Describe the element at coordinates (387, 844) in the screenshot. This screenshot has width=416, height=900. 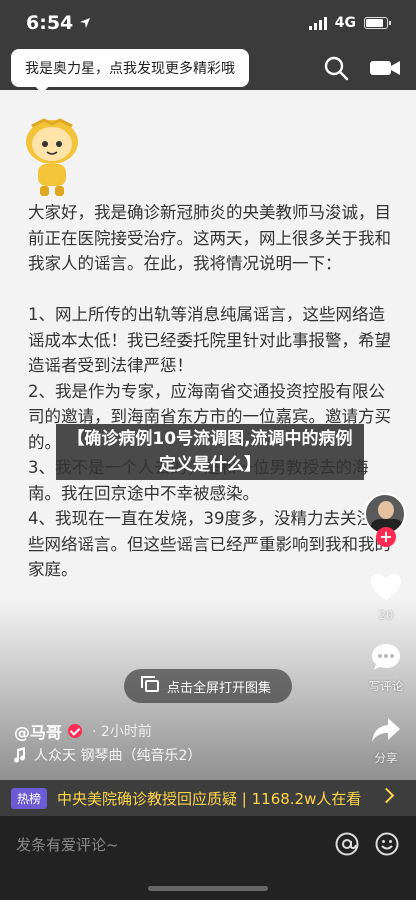
I see `emoji-icon` at that location.